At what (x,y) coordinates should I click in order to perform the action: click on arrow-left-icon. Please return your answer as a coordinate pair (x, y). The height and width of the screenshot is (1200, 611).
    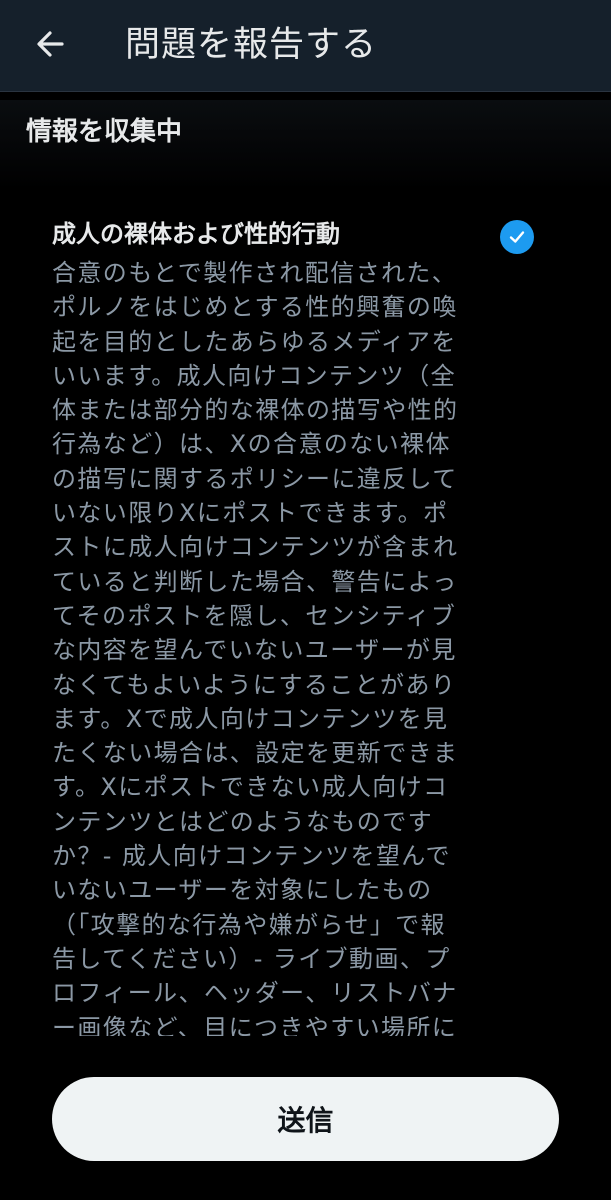
    Looking at the image, I should click on (50, 44).